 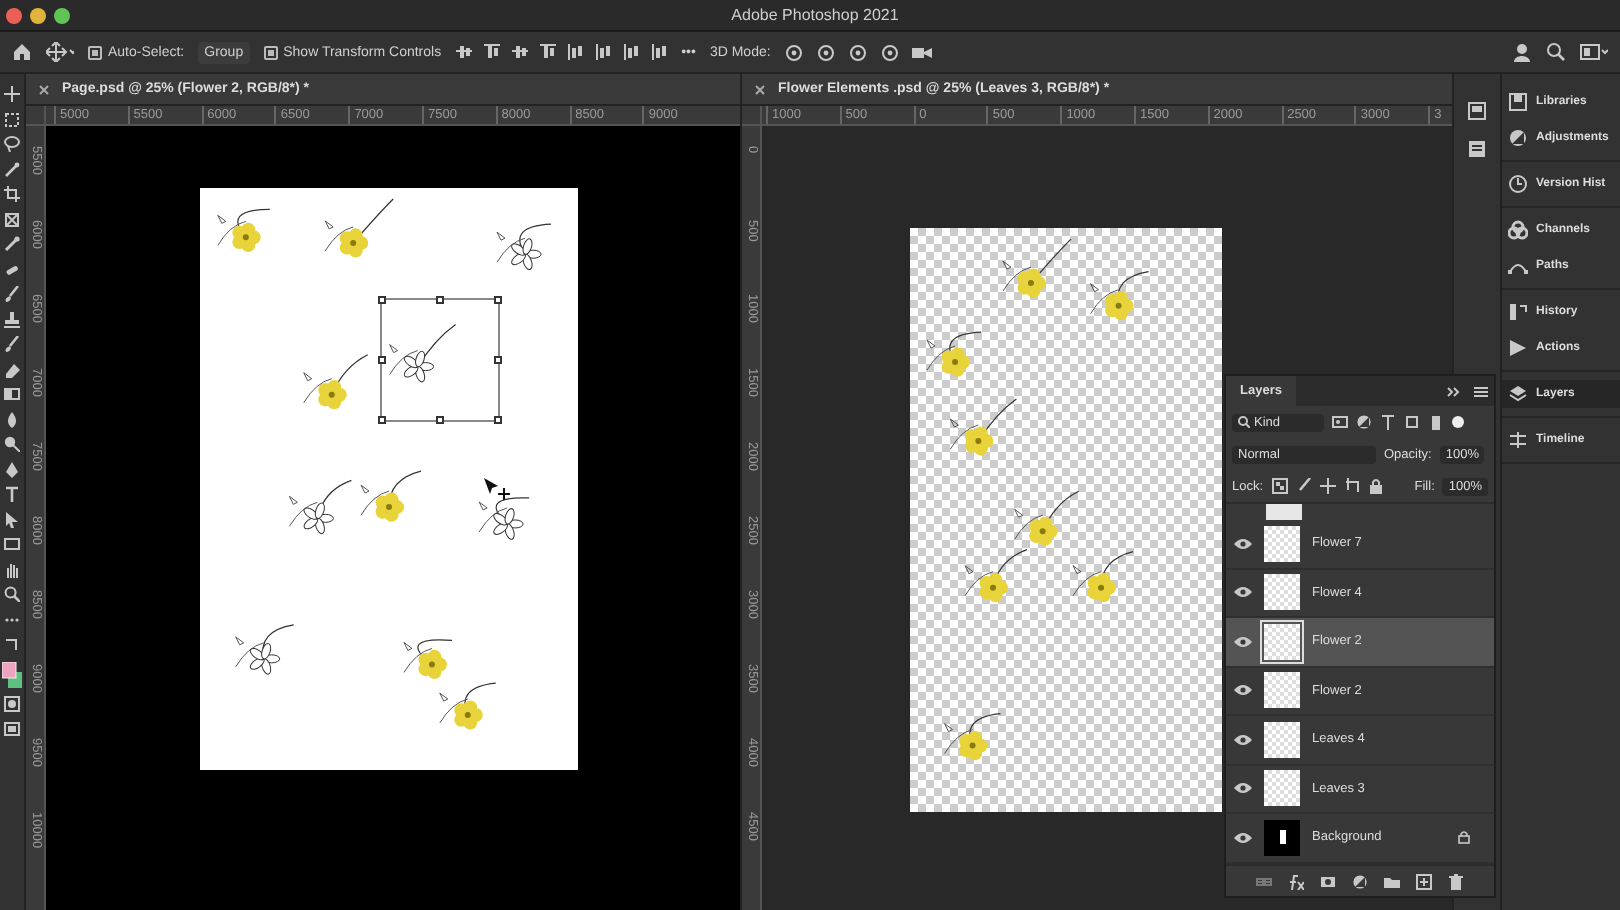 What do you see at coordinates (12, 194) in the screenshot?
I see `crop-tool-icon` at bounding box center [12, 194].